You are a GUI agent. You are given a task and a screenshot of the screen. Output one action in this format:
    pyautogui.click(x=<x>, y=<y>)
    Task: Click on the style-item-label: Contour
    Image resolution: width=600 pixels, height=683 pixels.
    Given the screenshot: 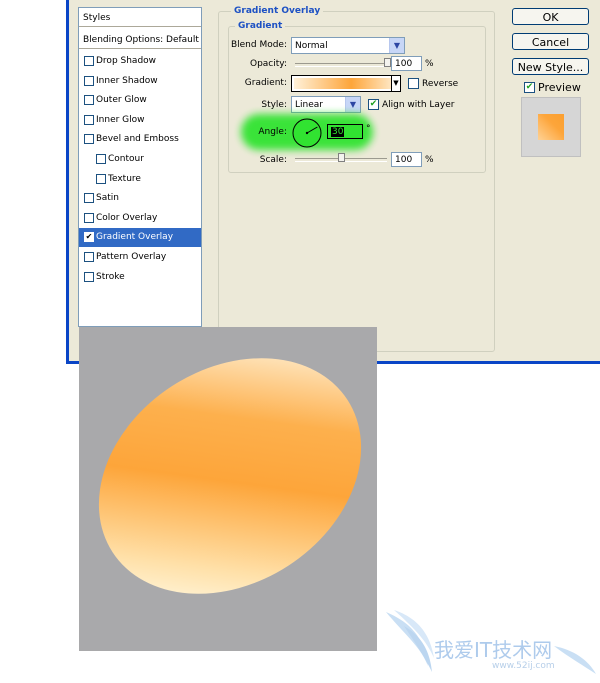 What is the action you would take?
    pyautogui.click(x=126, y=159)
    